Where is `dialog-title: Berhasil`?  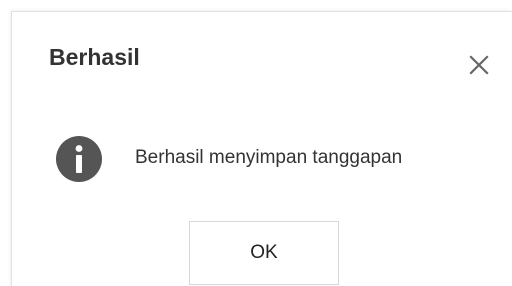
dialog-title: Berhasil is located at coordinates (94, 57).